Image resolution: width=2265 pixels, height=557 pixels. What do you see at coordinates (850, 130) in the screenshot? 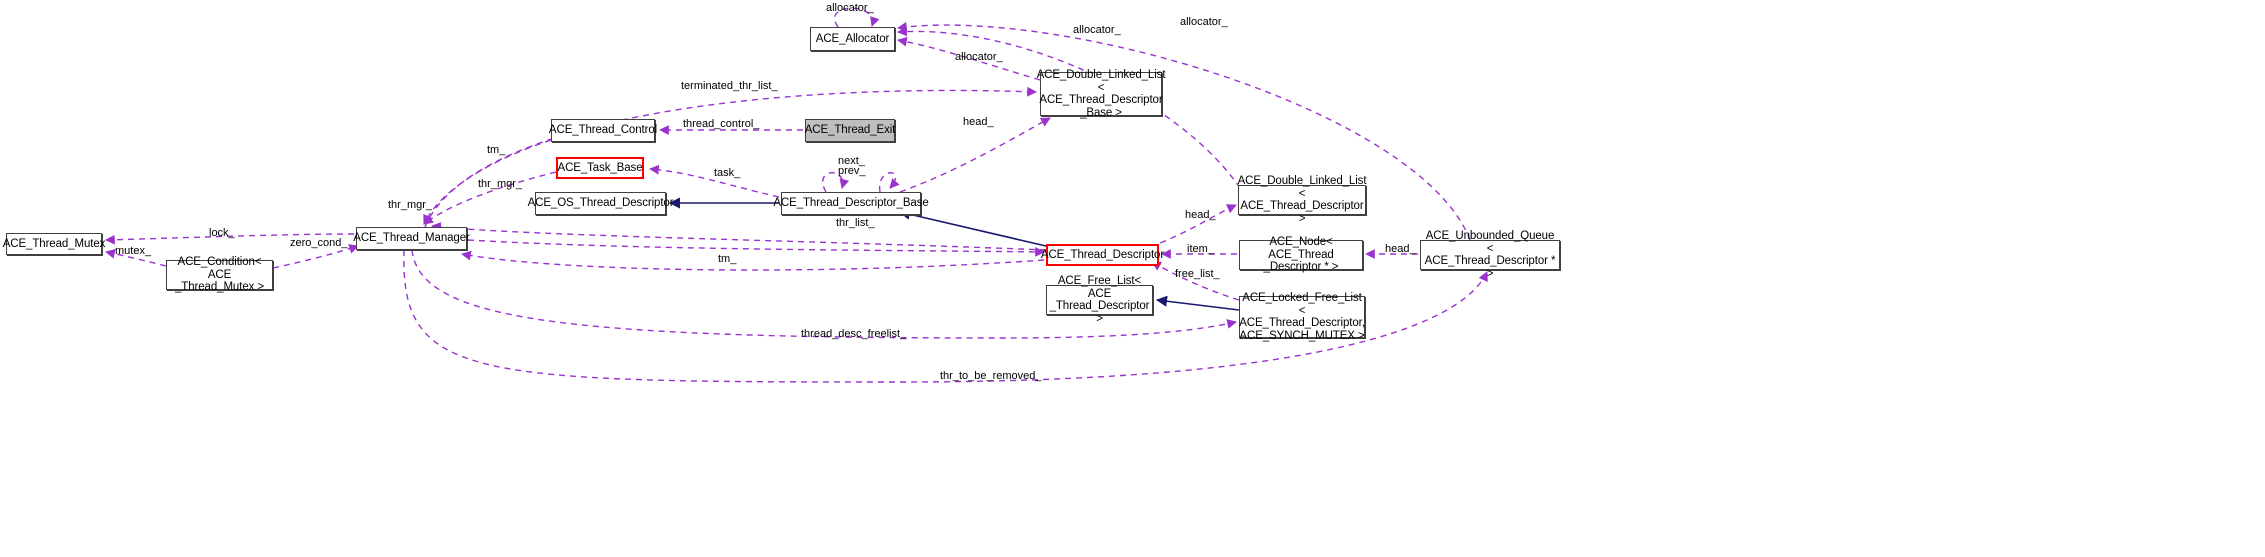
I see `node-ace-thread-exit: ACE_Thread_Exit` at bounding box center [850, 130].